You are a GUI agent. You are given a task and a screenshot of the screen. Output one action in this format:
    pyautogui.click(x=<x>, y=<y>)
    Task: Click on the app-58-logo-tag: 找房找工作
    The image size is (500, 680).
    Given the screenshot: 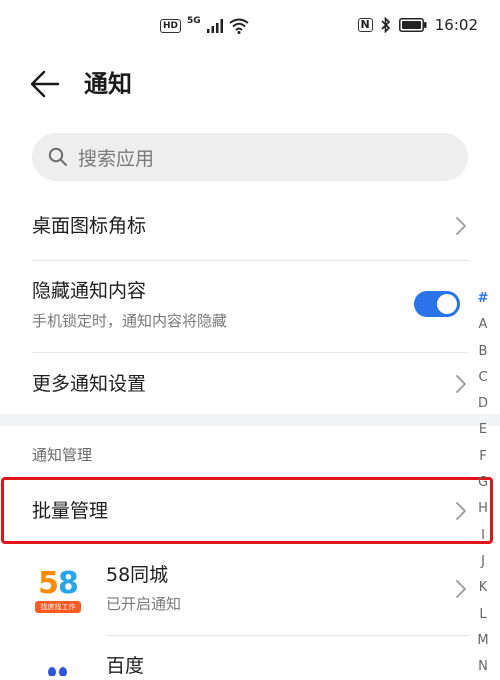 What is the action you would take?
    pyautogui.click(x=58, y=607)
    